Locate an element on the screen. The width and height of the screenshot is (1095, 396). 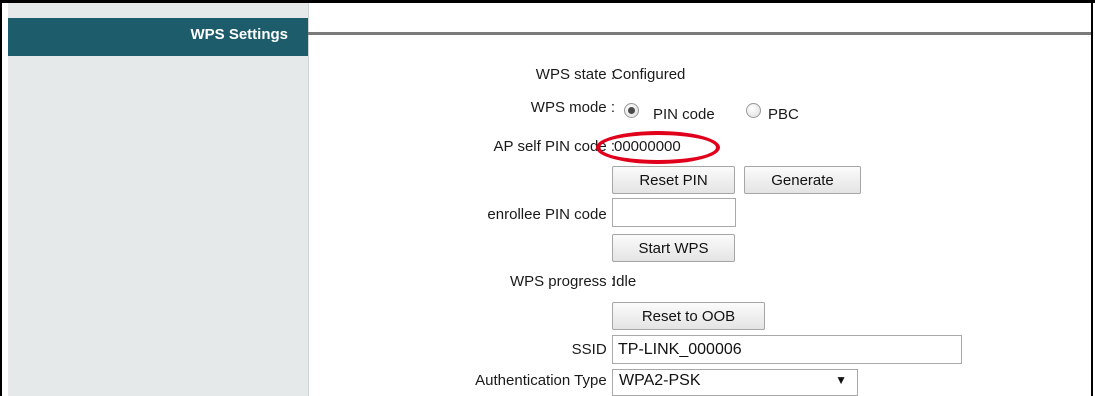
right-border is located at coordinates (1092, 198).